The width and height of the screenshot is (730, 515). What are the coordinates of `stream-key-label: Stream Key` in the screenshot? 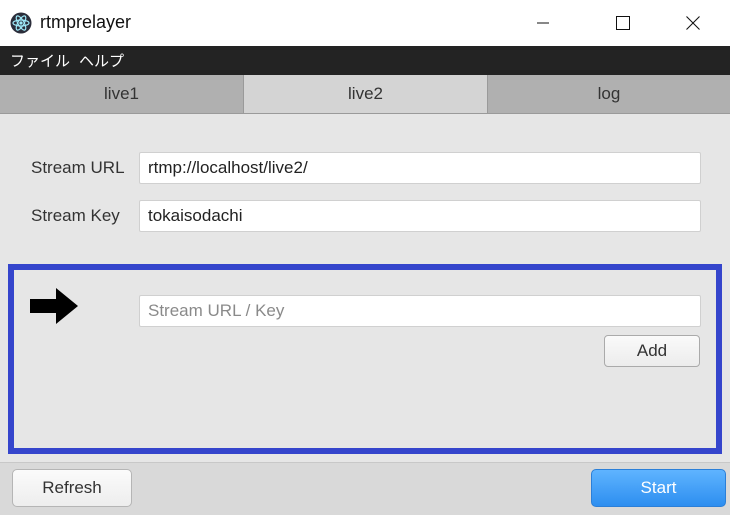 It's located at (75, 215).